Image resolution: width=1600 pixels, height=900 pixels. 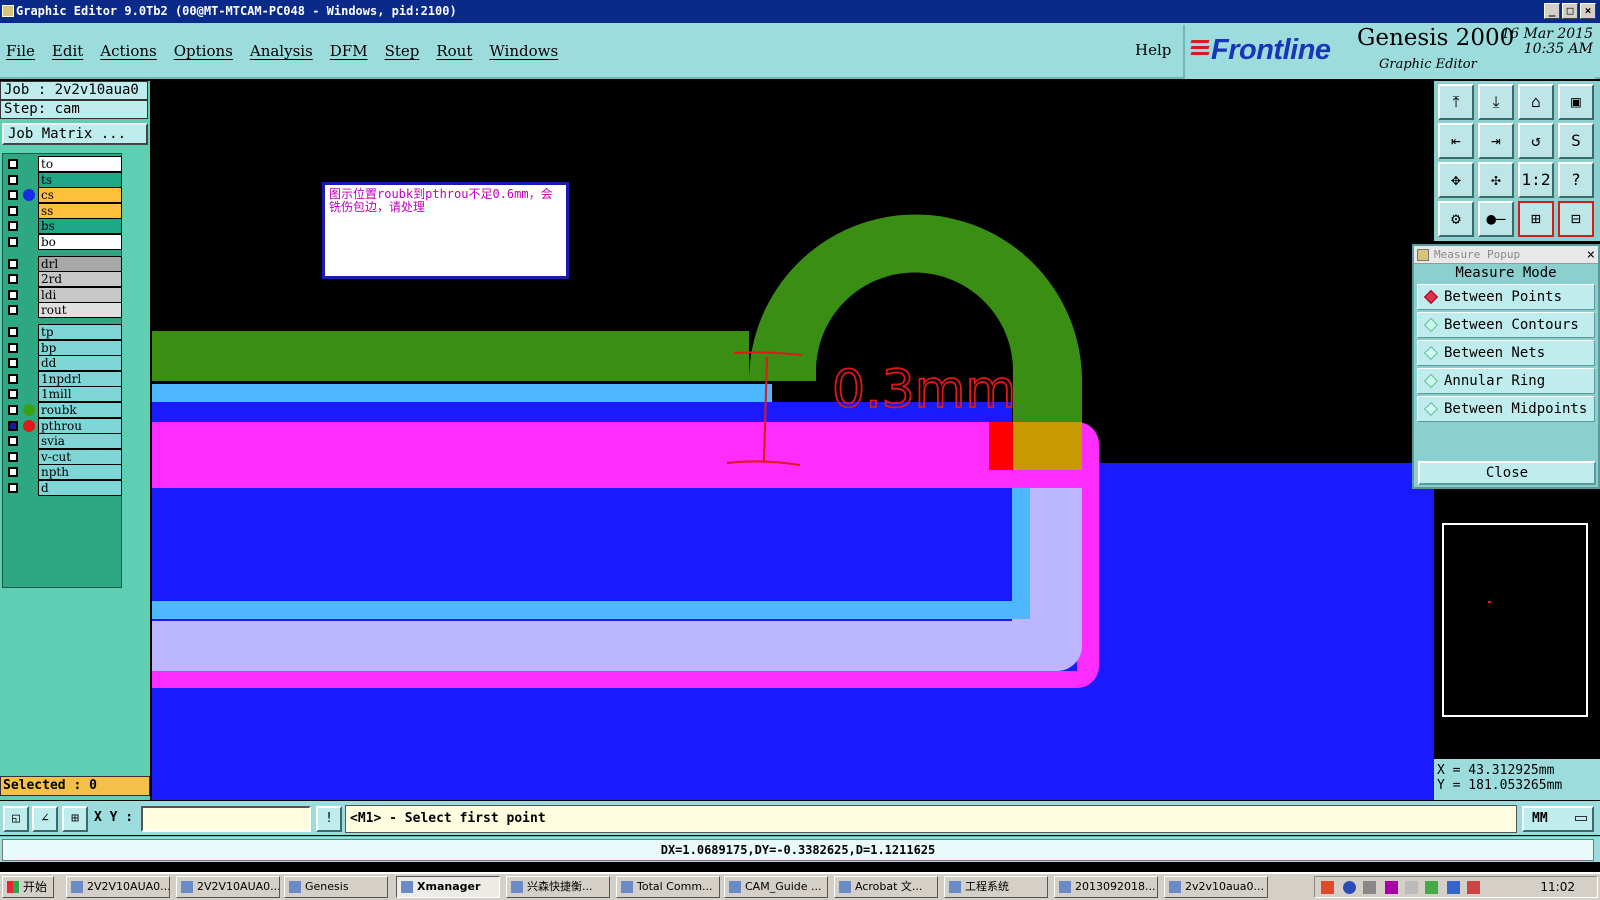 I want to click on layer-row-2rd: 2rd, so click(x=63, y=279).